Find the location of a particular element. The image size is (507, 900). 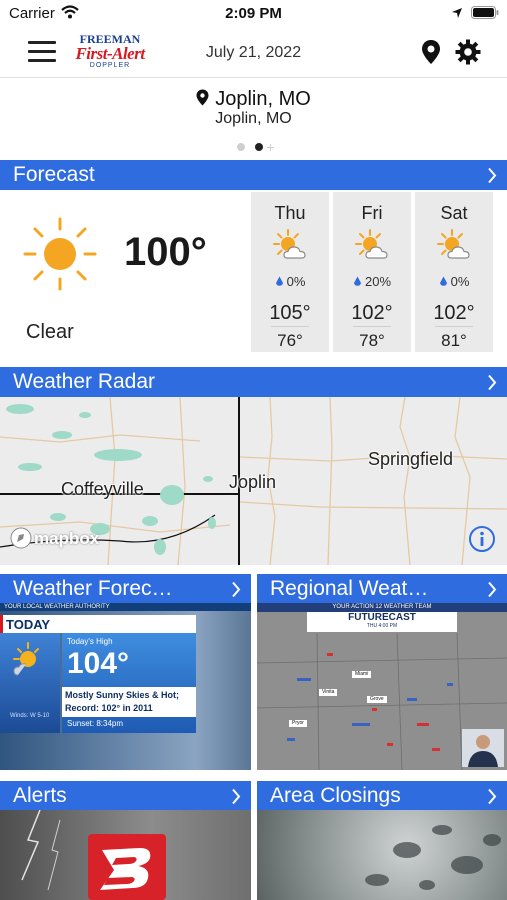

futurecast-headline: FUTURECAST is located at coordinates (382, 617).